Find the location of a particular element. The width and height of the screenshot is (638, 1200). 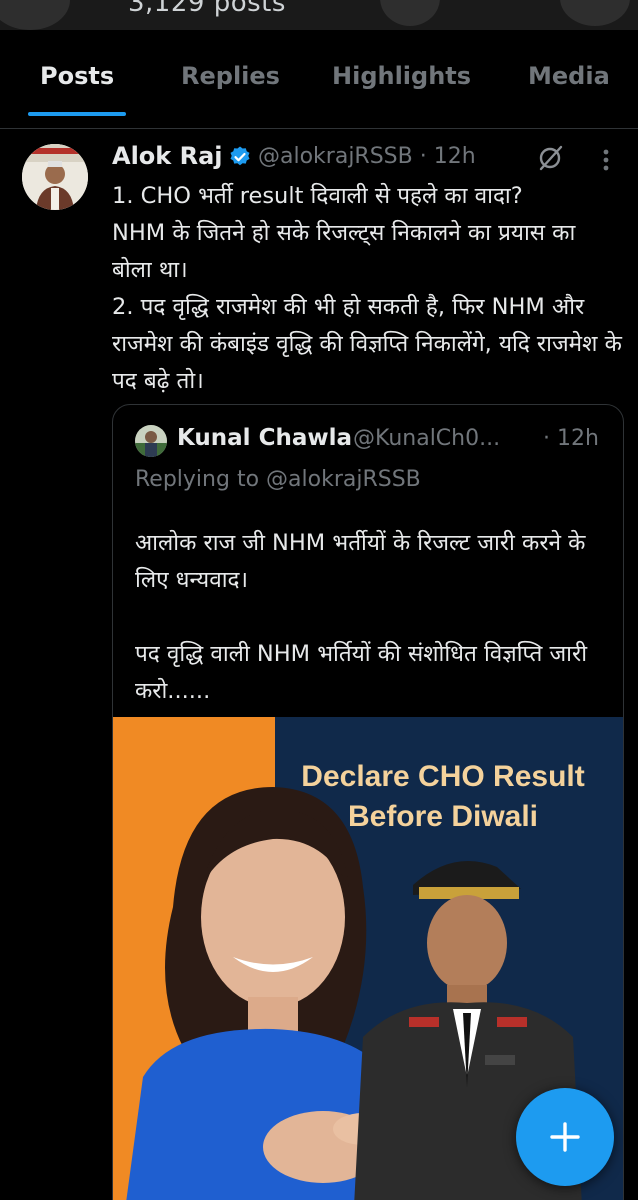

profile-header: 3,129 posts is located at coordinates (319, 15).